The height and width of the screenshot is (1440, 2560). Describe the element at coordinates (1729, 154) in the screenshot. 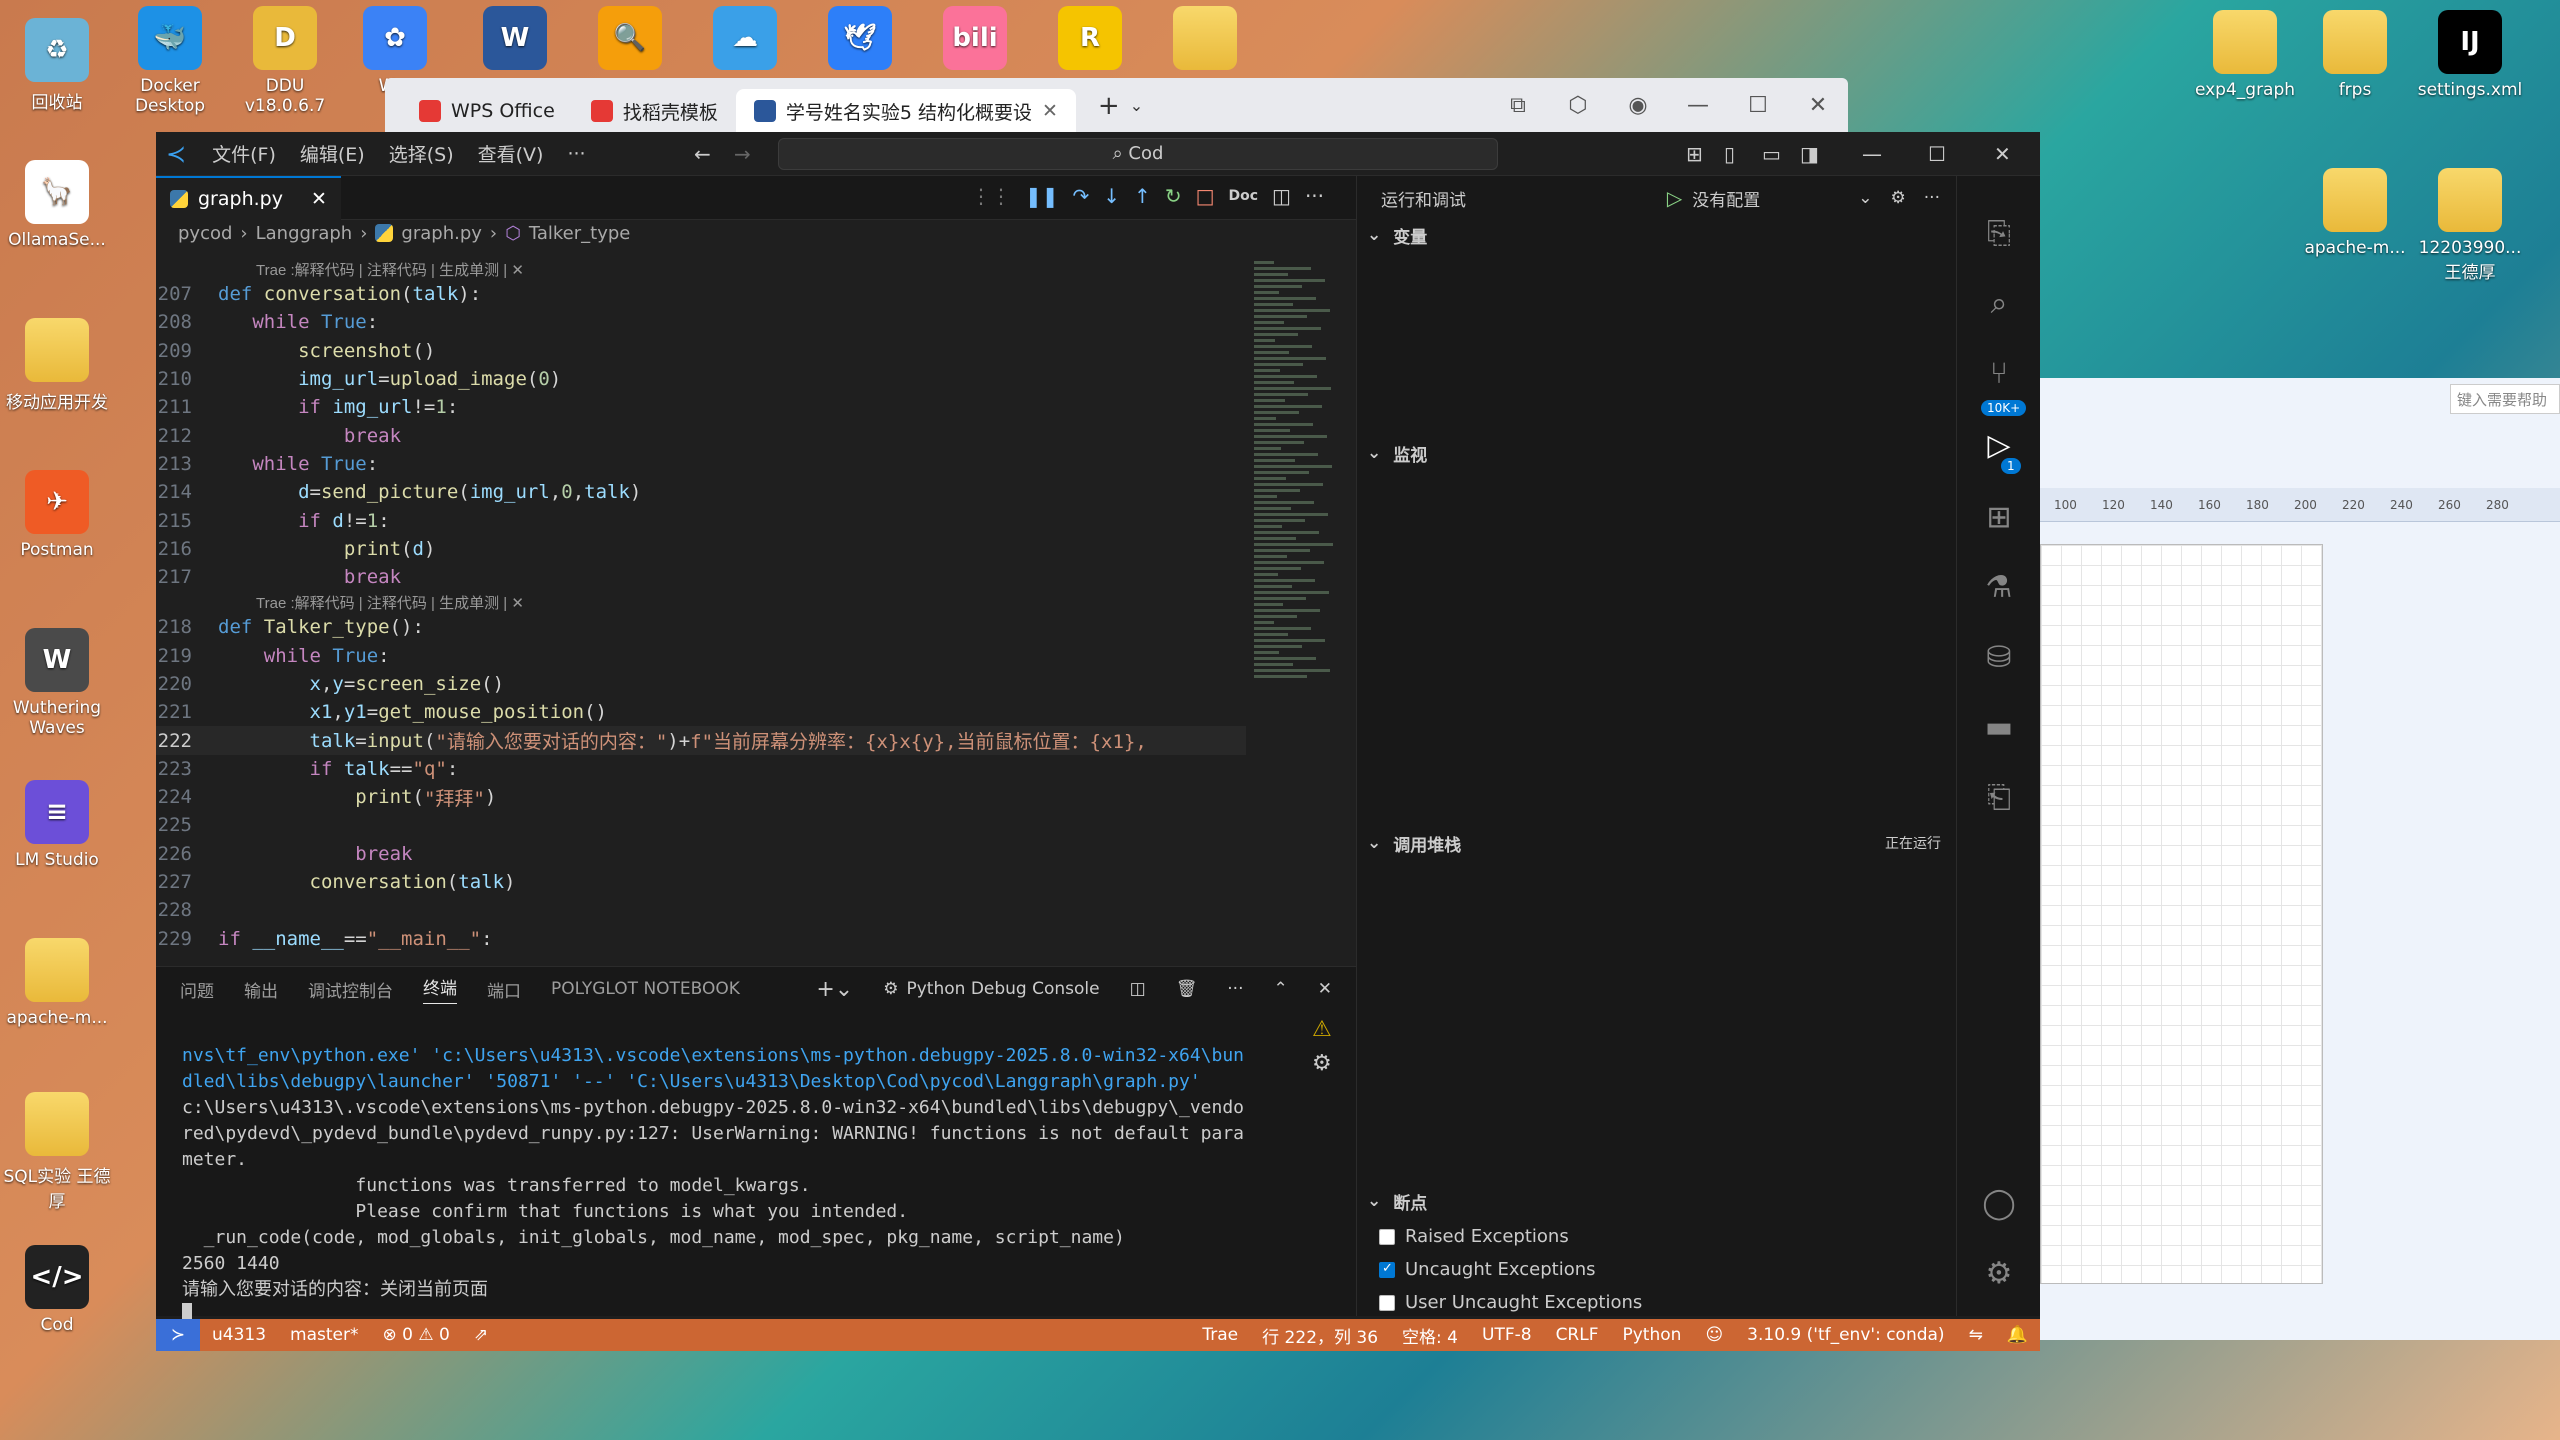

I see `toggle-primary-sidebar-icon: ▯` at that location.